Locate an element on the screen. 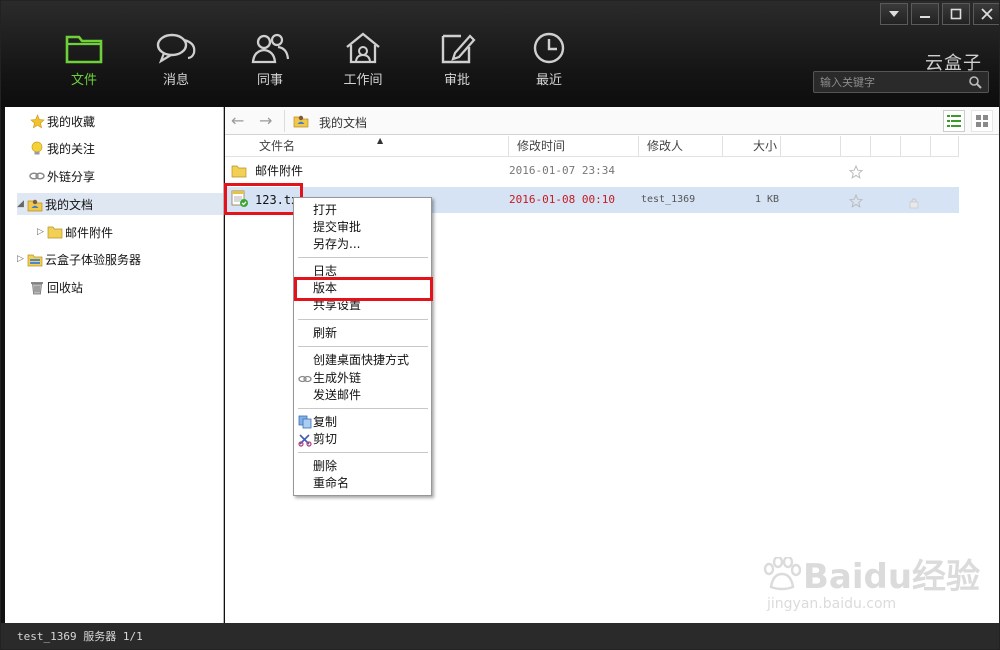 The image size is (1000, 650). column-header-modified: 修改时间 is located at coordinates (574, 146).